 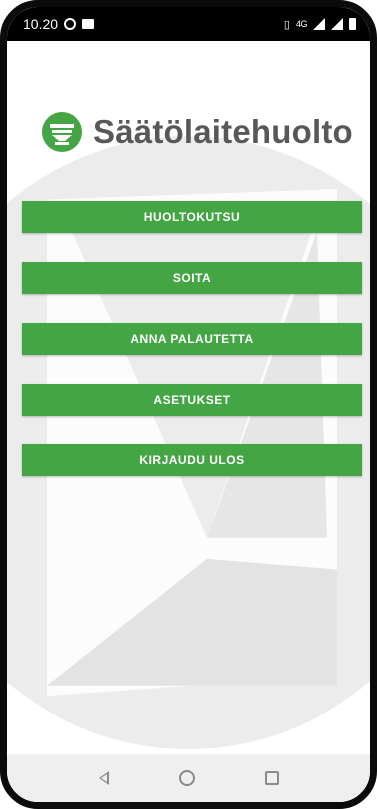 What do you see at coordinates (192, 400) in the screenshot?
I see `settings-button: ASETUKSET` at bounding box center [192, 400].